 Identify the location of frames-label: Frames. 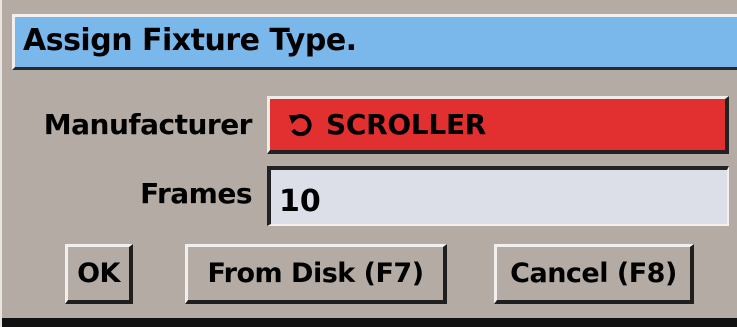
(196, 193).